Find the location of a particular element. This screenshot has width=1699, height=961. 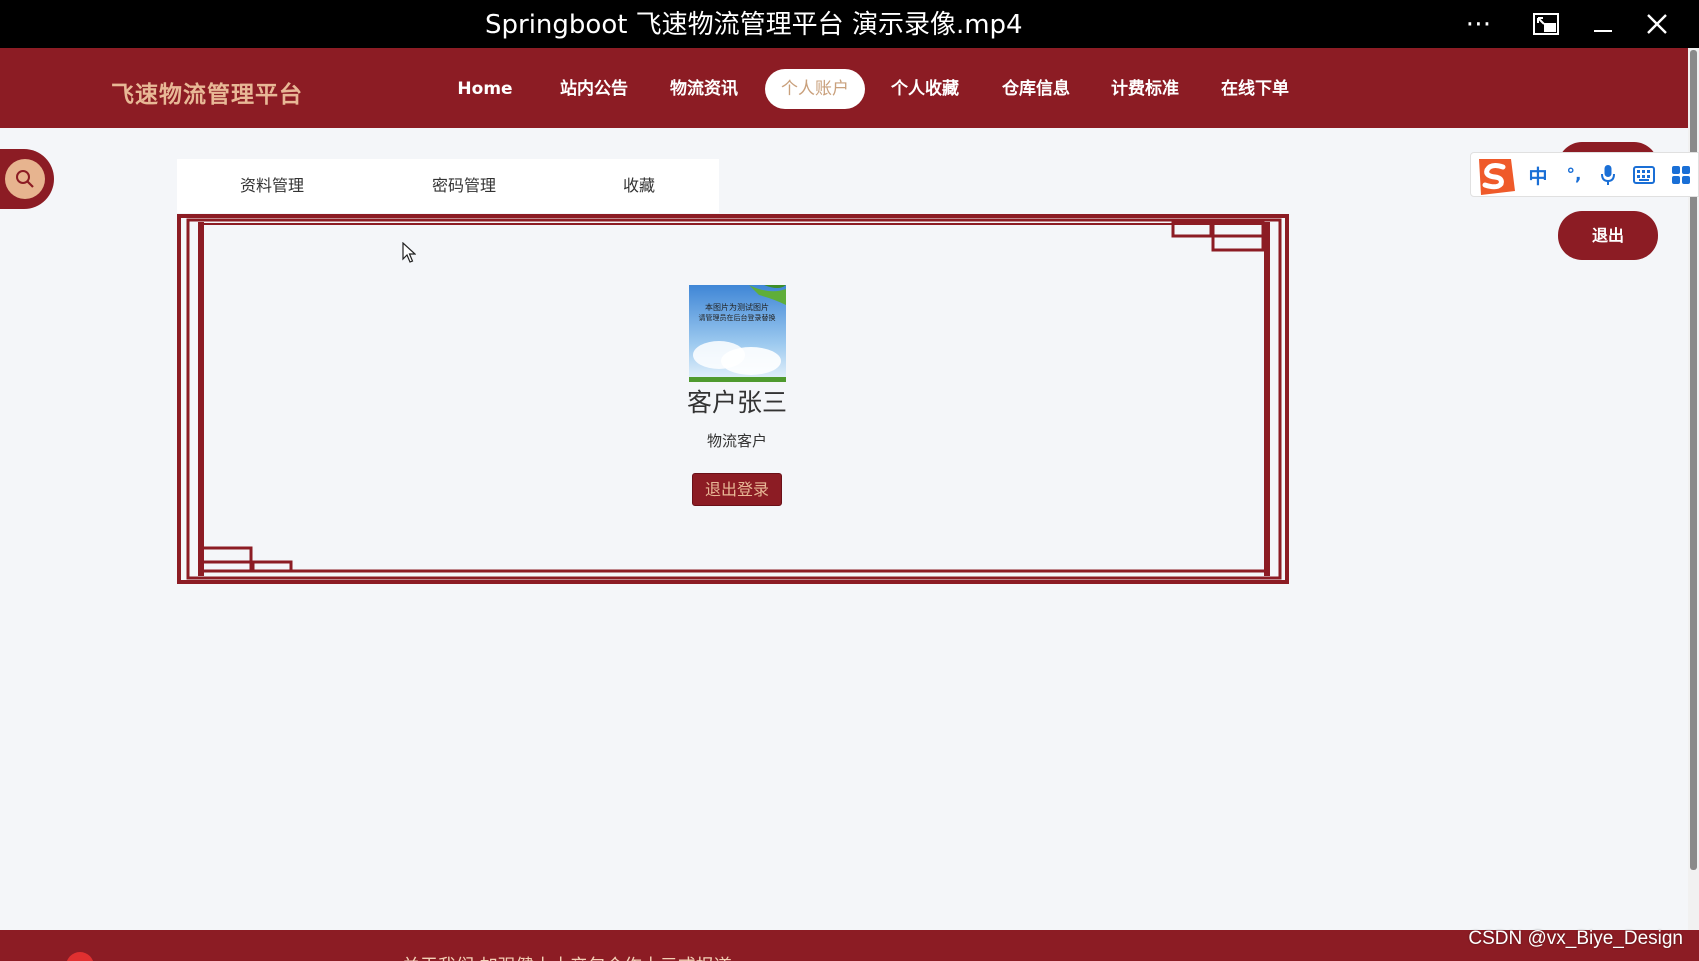

footer-text: 关于我们 加强健士土产包合作十元或报道 is located at coordinates (567, 956).